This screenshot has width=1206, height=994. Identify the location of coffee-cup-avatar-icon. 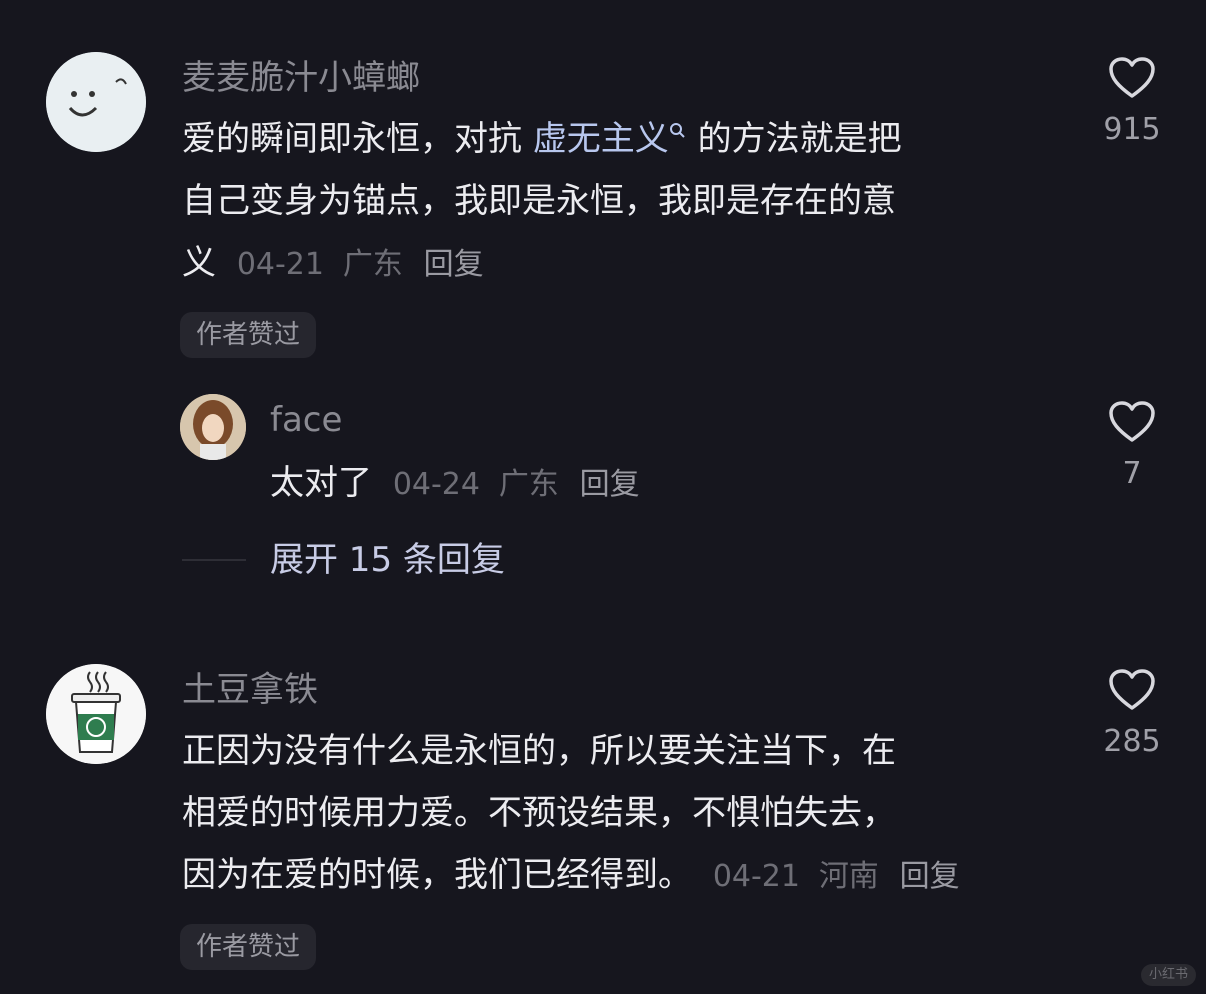
(96, 714).